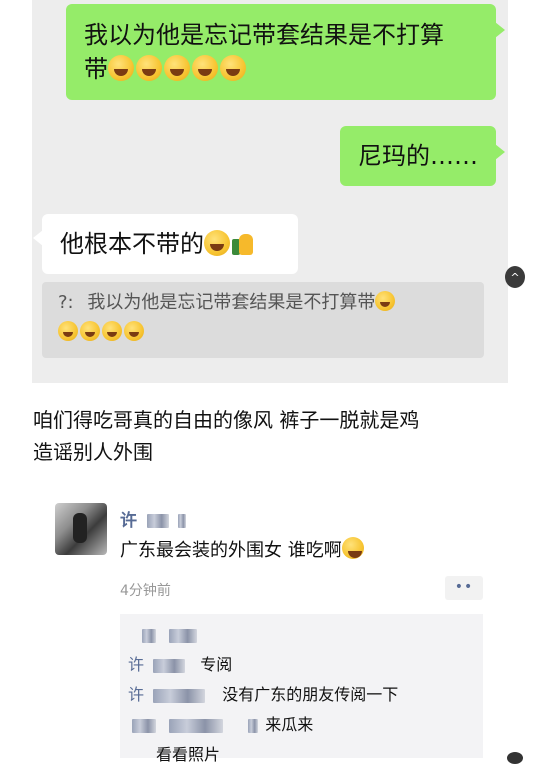 This screenshot has height=770, width=540. What do you see at coordinates (264, 35) in the screenshot?
I see `message-text-line1: 我以为他是忘记带套结果是不打算` at bounding box center [264, 35].